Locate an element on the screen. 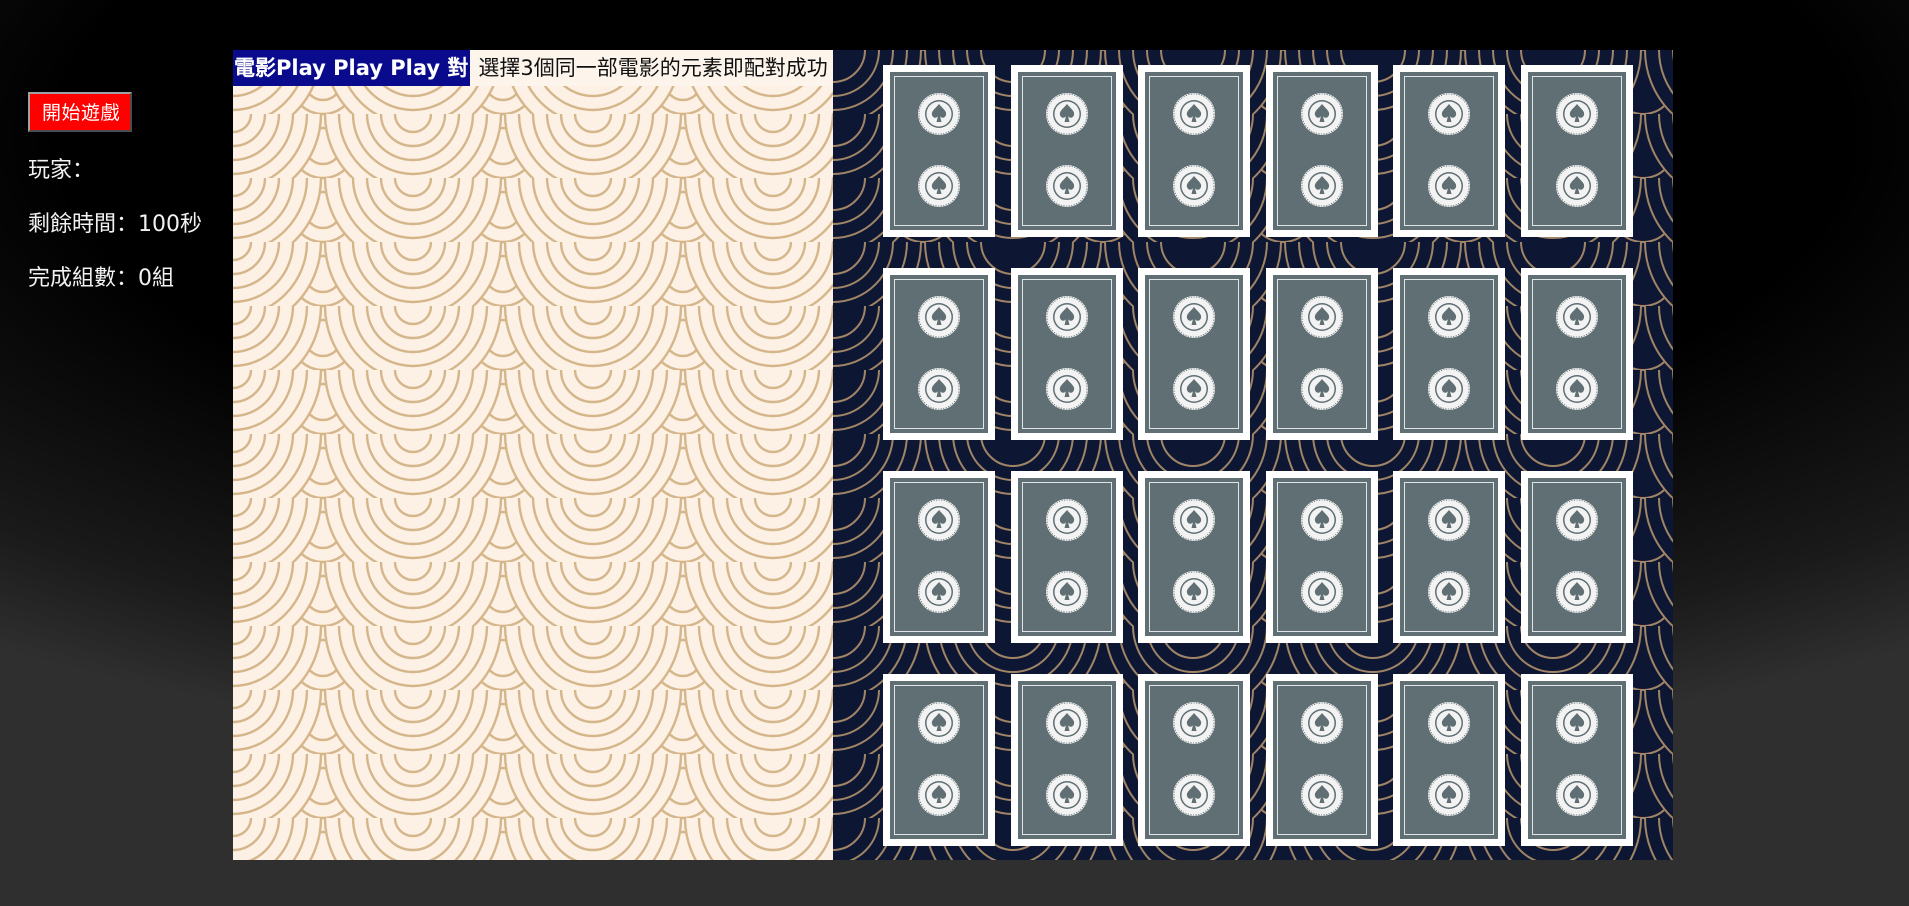 This screenshot has width=1909, height=906. time-remaining: 剩餘時間：100秒 is located at coordinates (115, 224).